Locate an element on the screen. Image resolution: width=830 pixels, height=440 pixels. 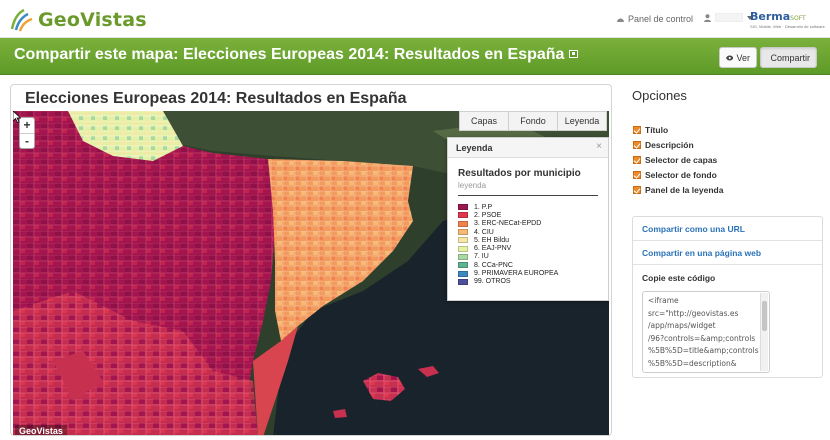
option-checkbox-item: Panel de la leyenda is located at coordinates (678, 189).